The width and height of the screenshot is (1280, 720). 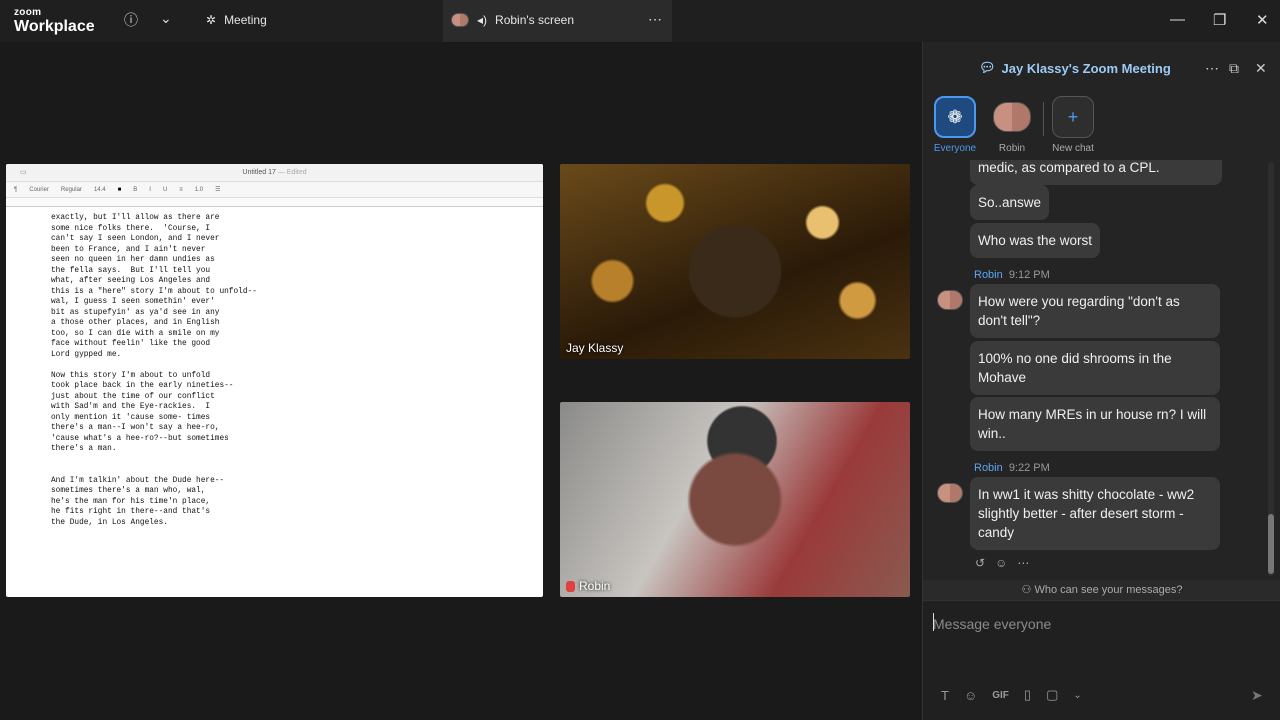 I want to click on underline-icon: U, so click(x=165, y=189).